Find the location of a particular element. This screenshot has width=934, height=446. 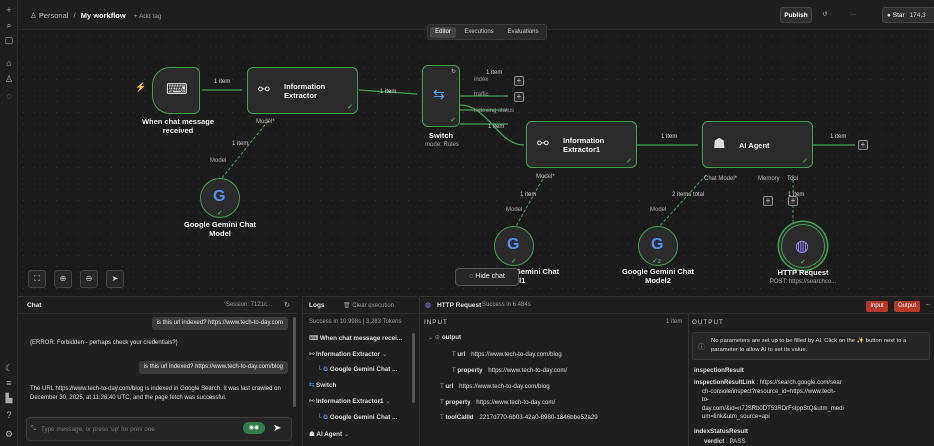

zoom-out-button: ⊖ is located at coordinates (89, 279).